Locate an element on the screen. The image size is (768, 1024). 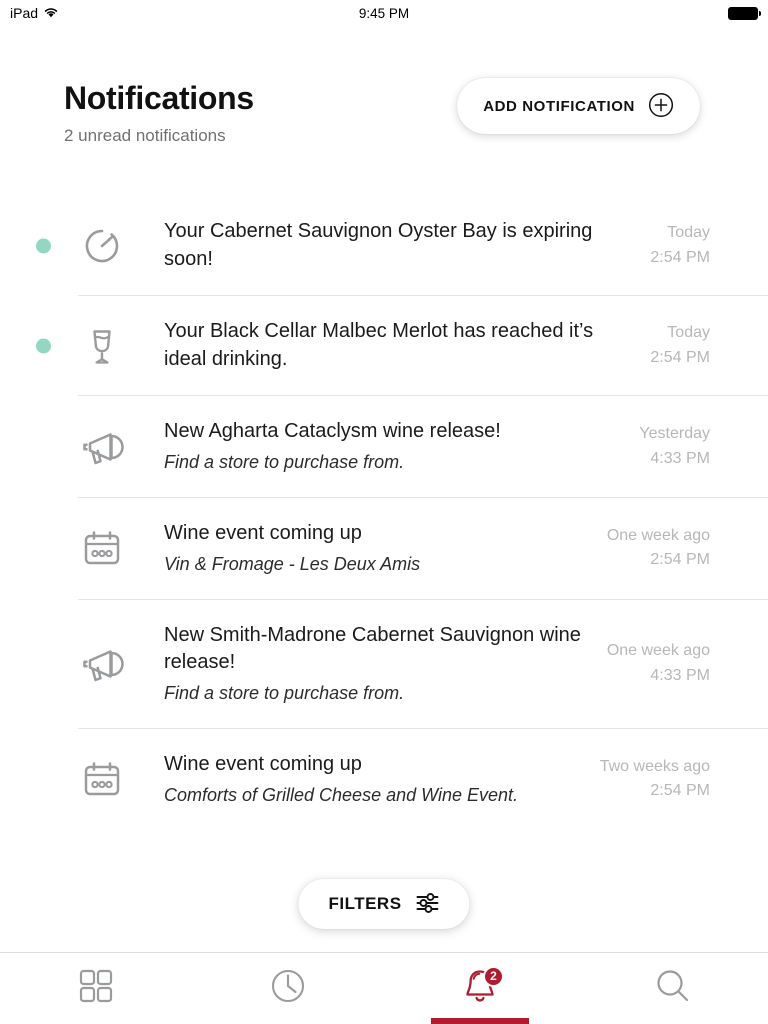
tab-history is located at coordinates (288, 988).